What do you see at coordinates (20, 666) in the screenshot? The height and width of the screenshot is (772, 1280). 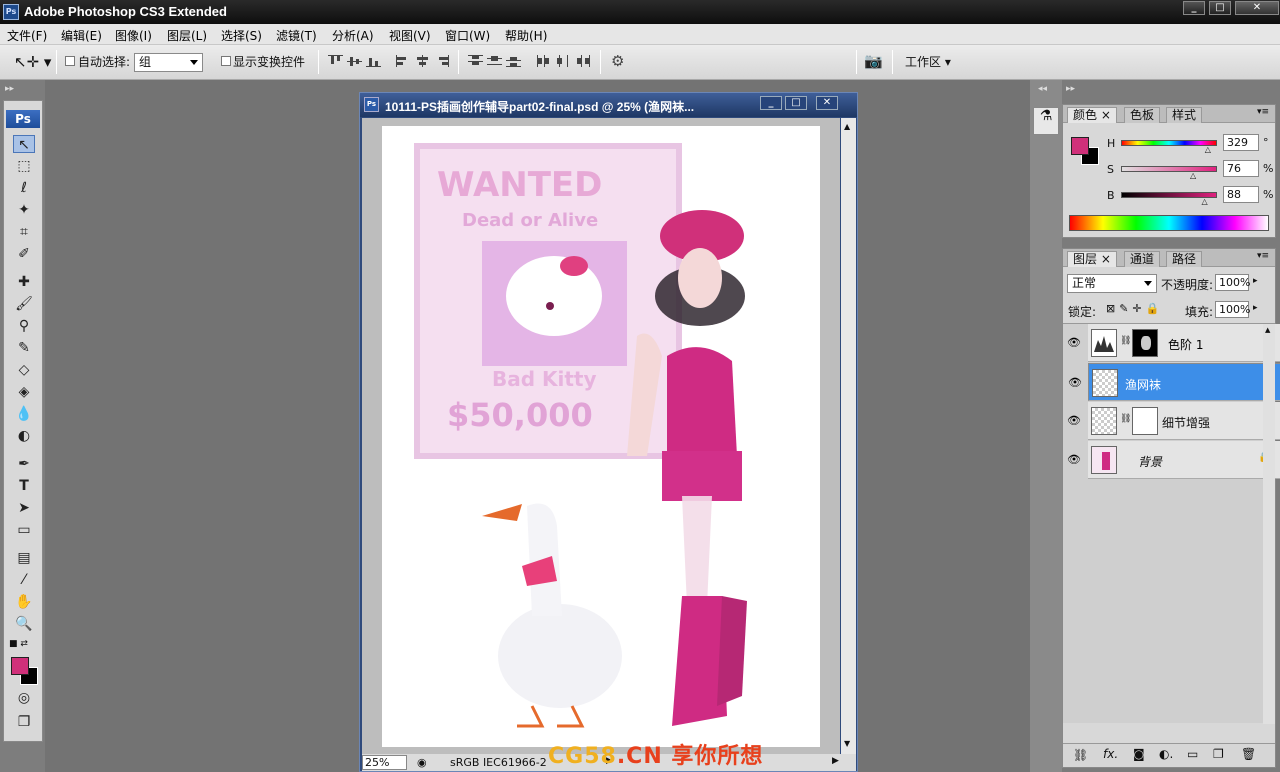 I see `foreground-color-swatch` at bounding box center [20, 666].